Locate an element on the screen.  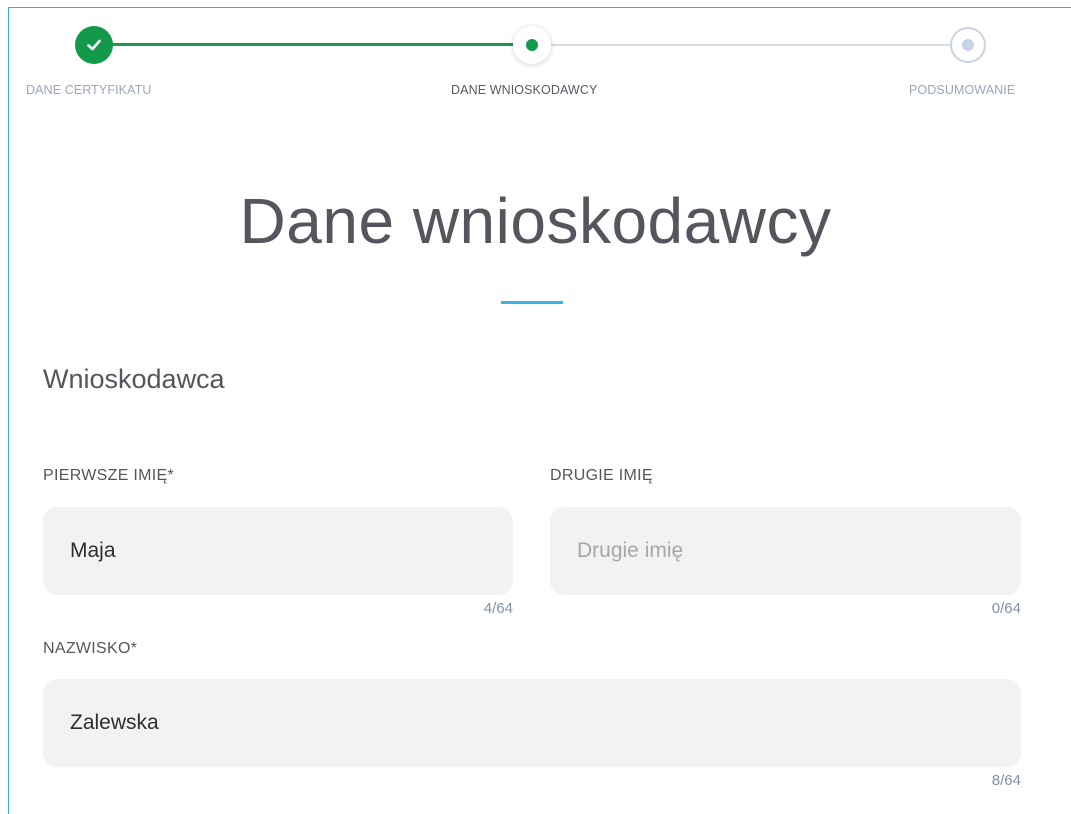
title-underline is located at coordinates (532, 302).